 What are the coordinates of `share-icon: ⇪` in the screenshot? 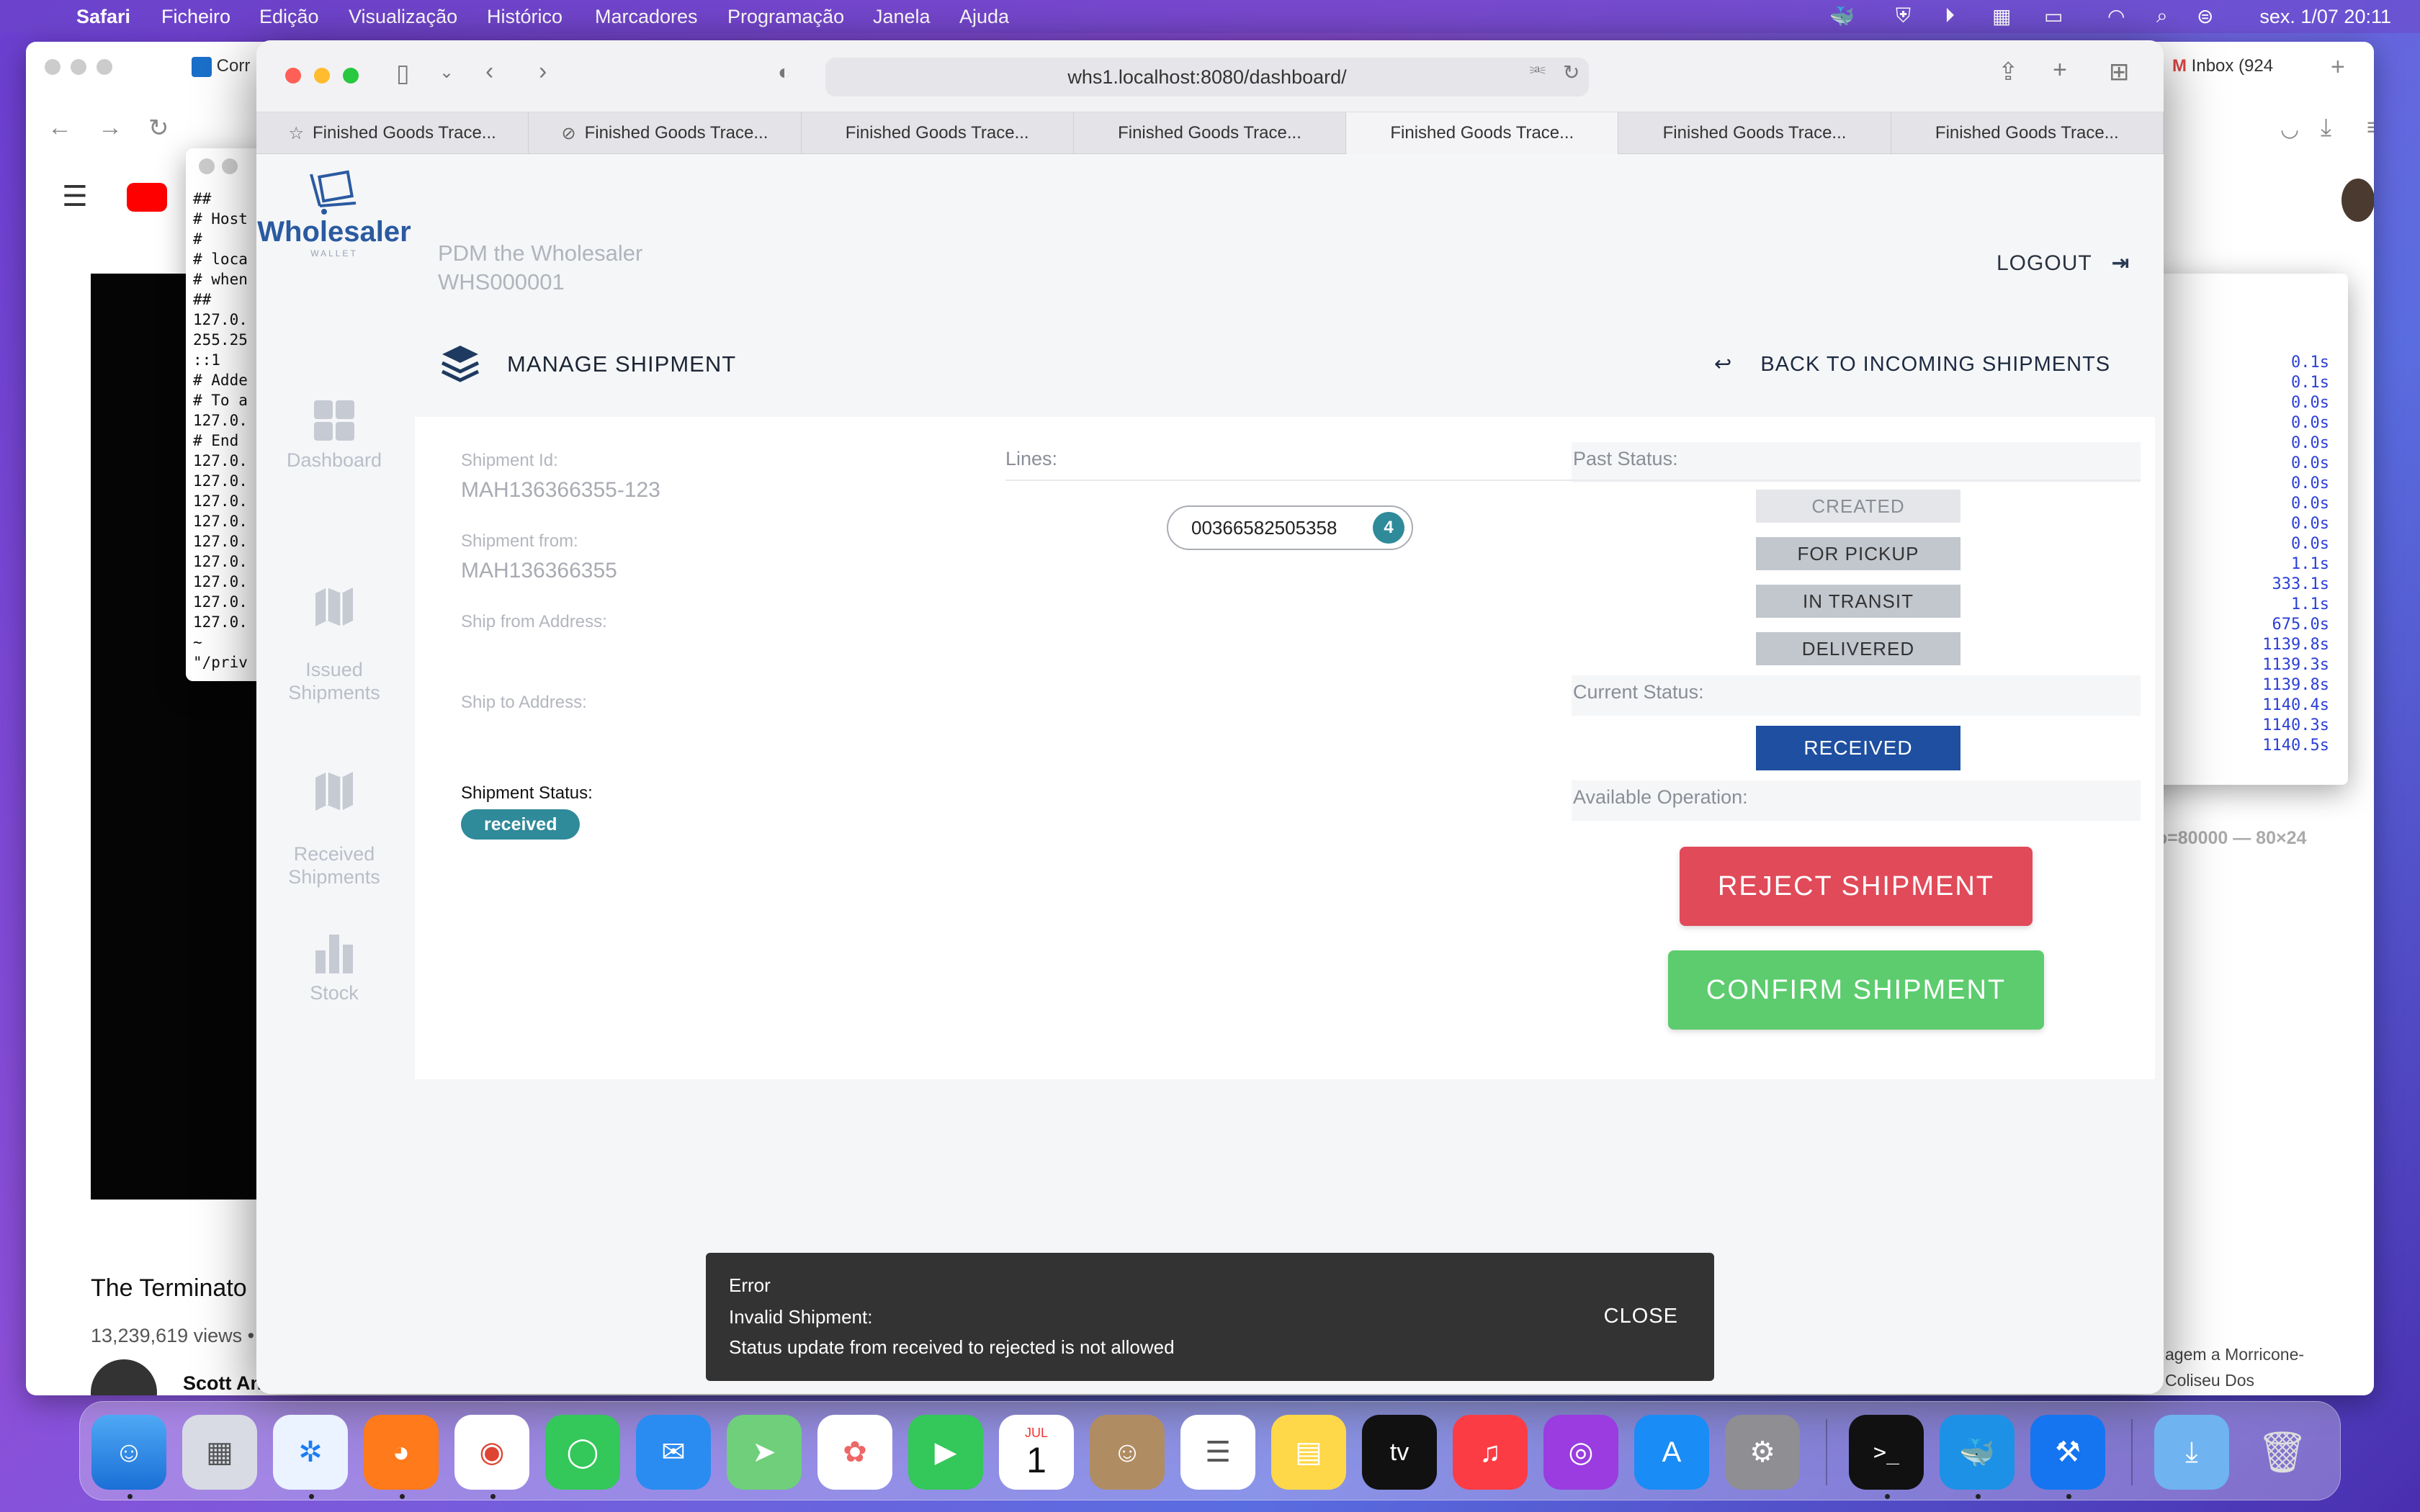 It's located at (2008, 72).